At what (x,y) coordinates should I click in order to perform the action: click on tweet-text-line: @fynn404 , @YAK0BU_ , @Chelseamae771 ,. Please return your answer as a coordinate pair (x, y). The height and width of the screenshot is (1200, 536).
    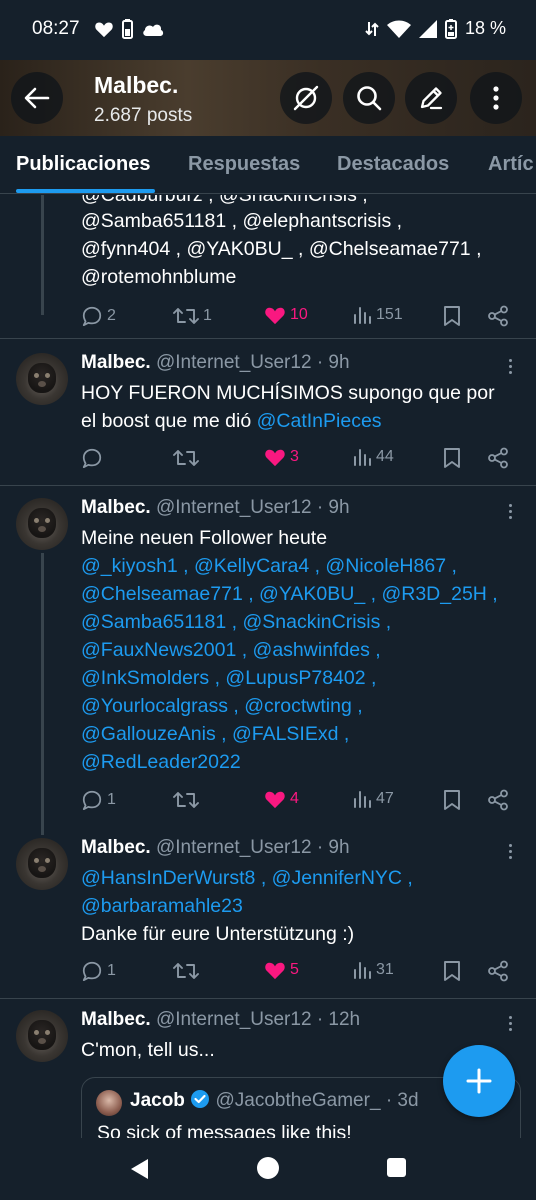
    Looking at the image, I should click on (281, 249).